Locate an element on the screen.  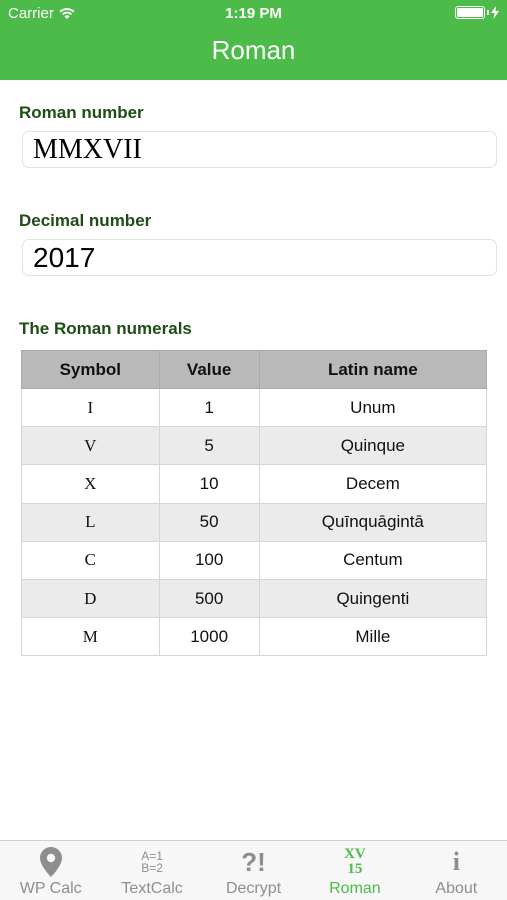
cell-value: 100 is located at coordinates (209, 560).